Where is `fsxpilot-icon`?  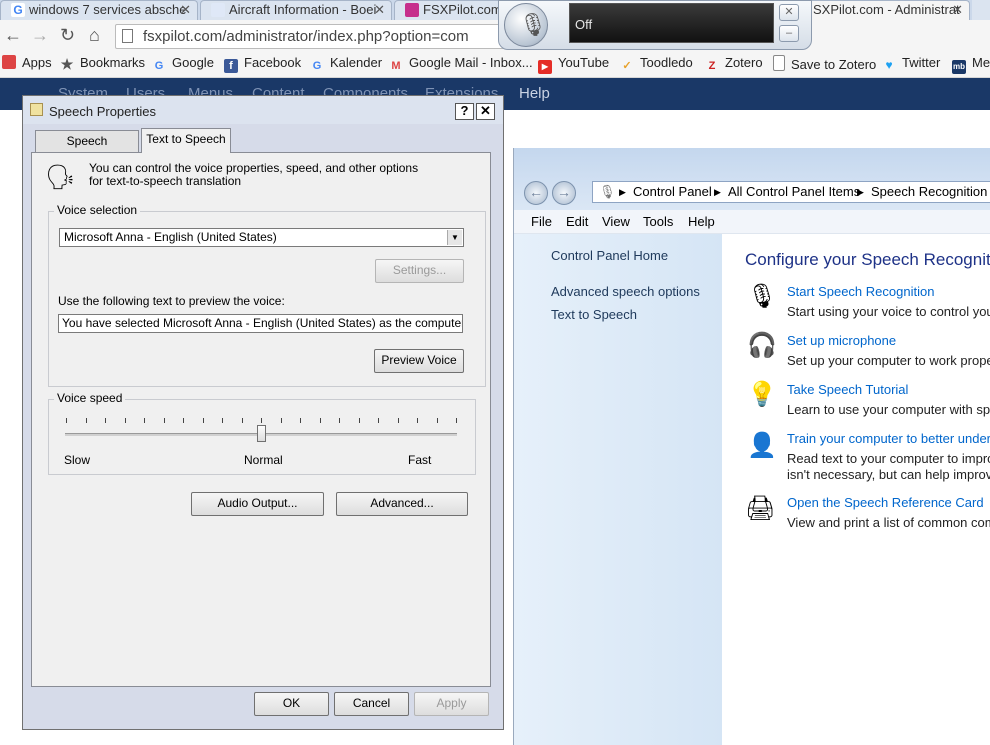
fsxpilot-icon is located at coordinates (412, 10).